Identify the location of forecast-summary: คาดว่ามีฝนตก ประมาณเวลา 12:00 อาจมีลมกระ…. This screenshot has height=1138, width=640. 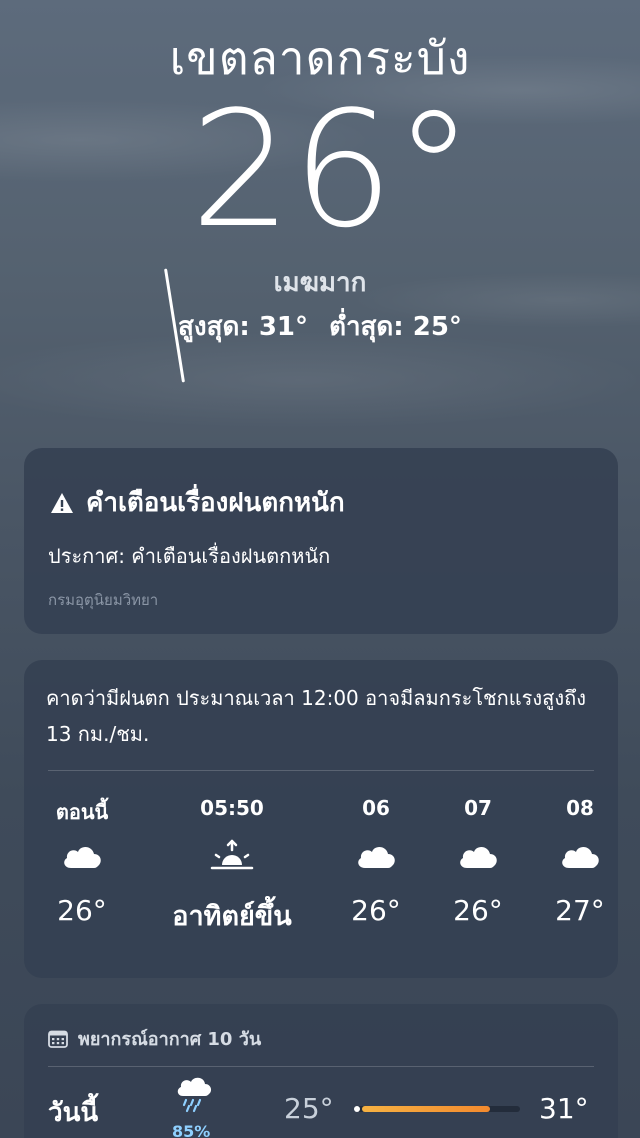
(316, 716).